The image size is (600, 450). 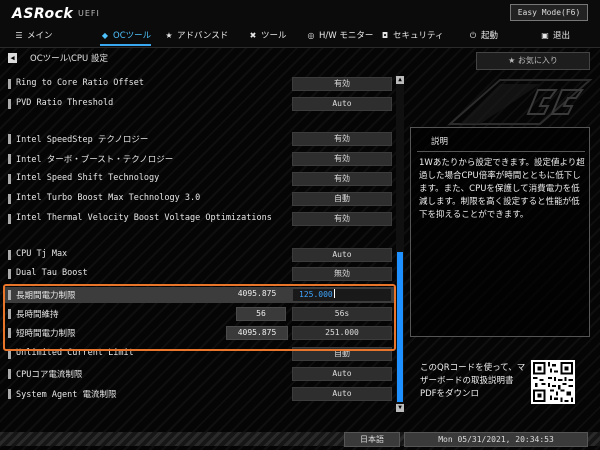 I want to click on setting-label: Intel ターボ・ブースト・テクノロジー, so click(x=95, y=160).